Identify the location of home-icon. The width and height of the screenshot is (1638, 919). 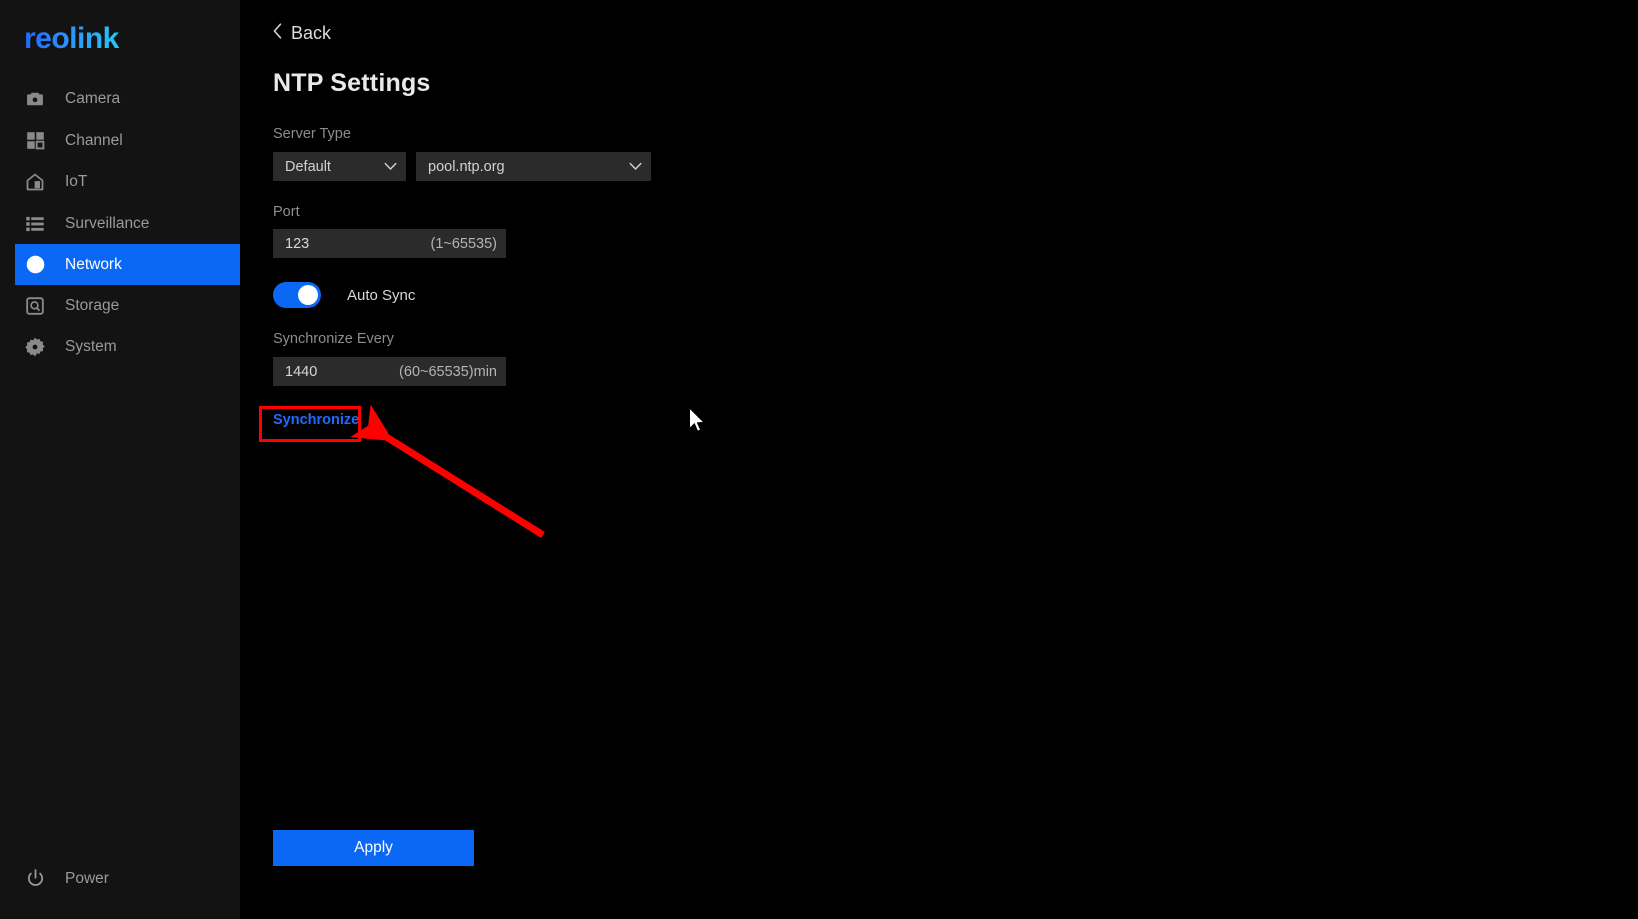
(35, 182).